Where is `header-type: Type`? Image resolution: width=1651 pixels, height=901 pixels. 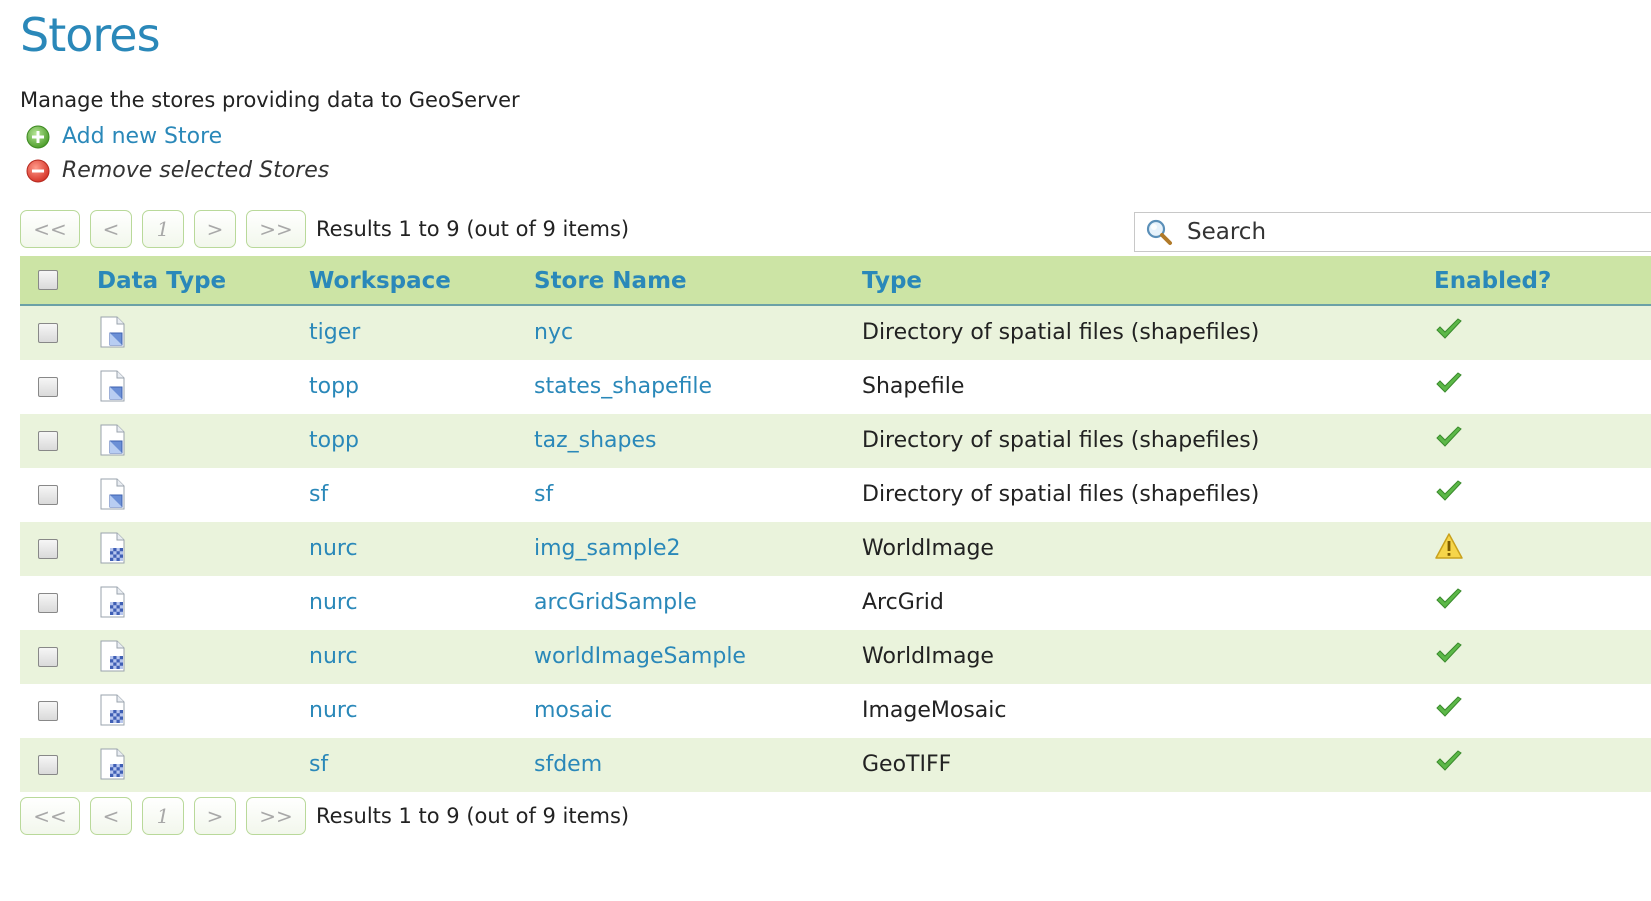 header-type: Type is located at coordinates (892, 281).